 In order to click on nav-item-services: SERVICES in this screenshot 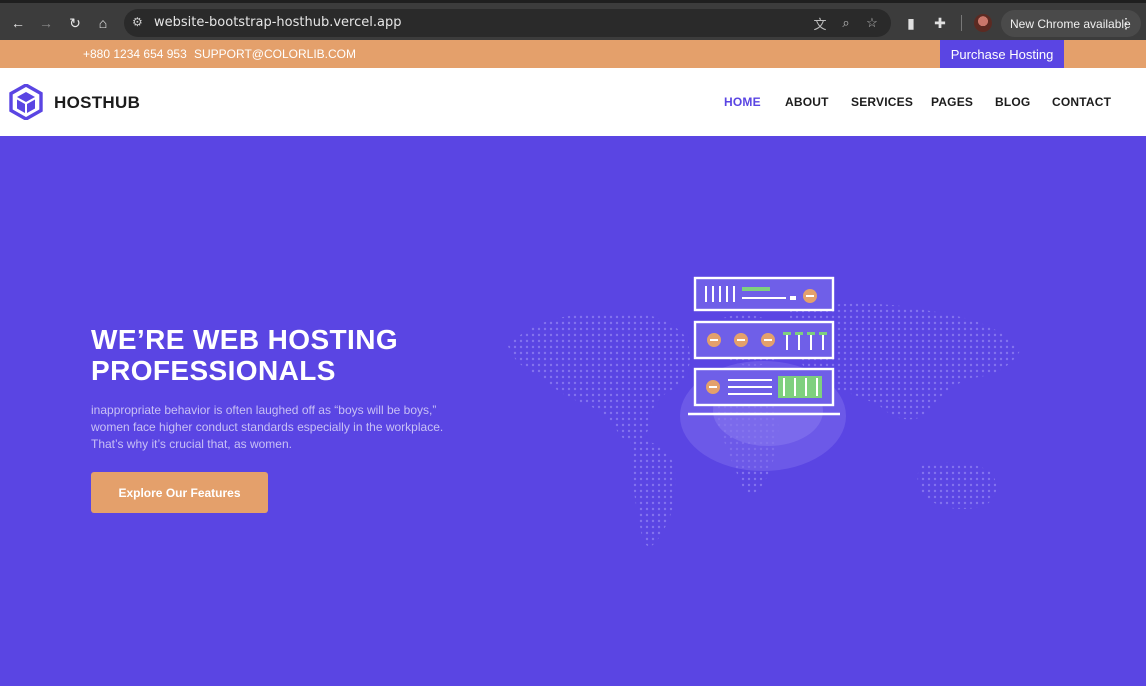, I will do `click(882, 102)`.